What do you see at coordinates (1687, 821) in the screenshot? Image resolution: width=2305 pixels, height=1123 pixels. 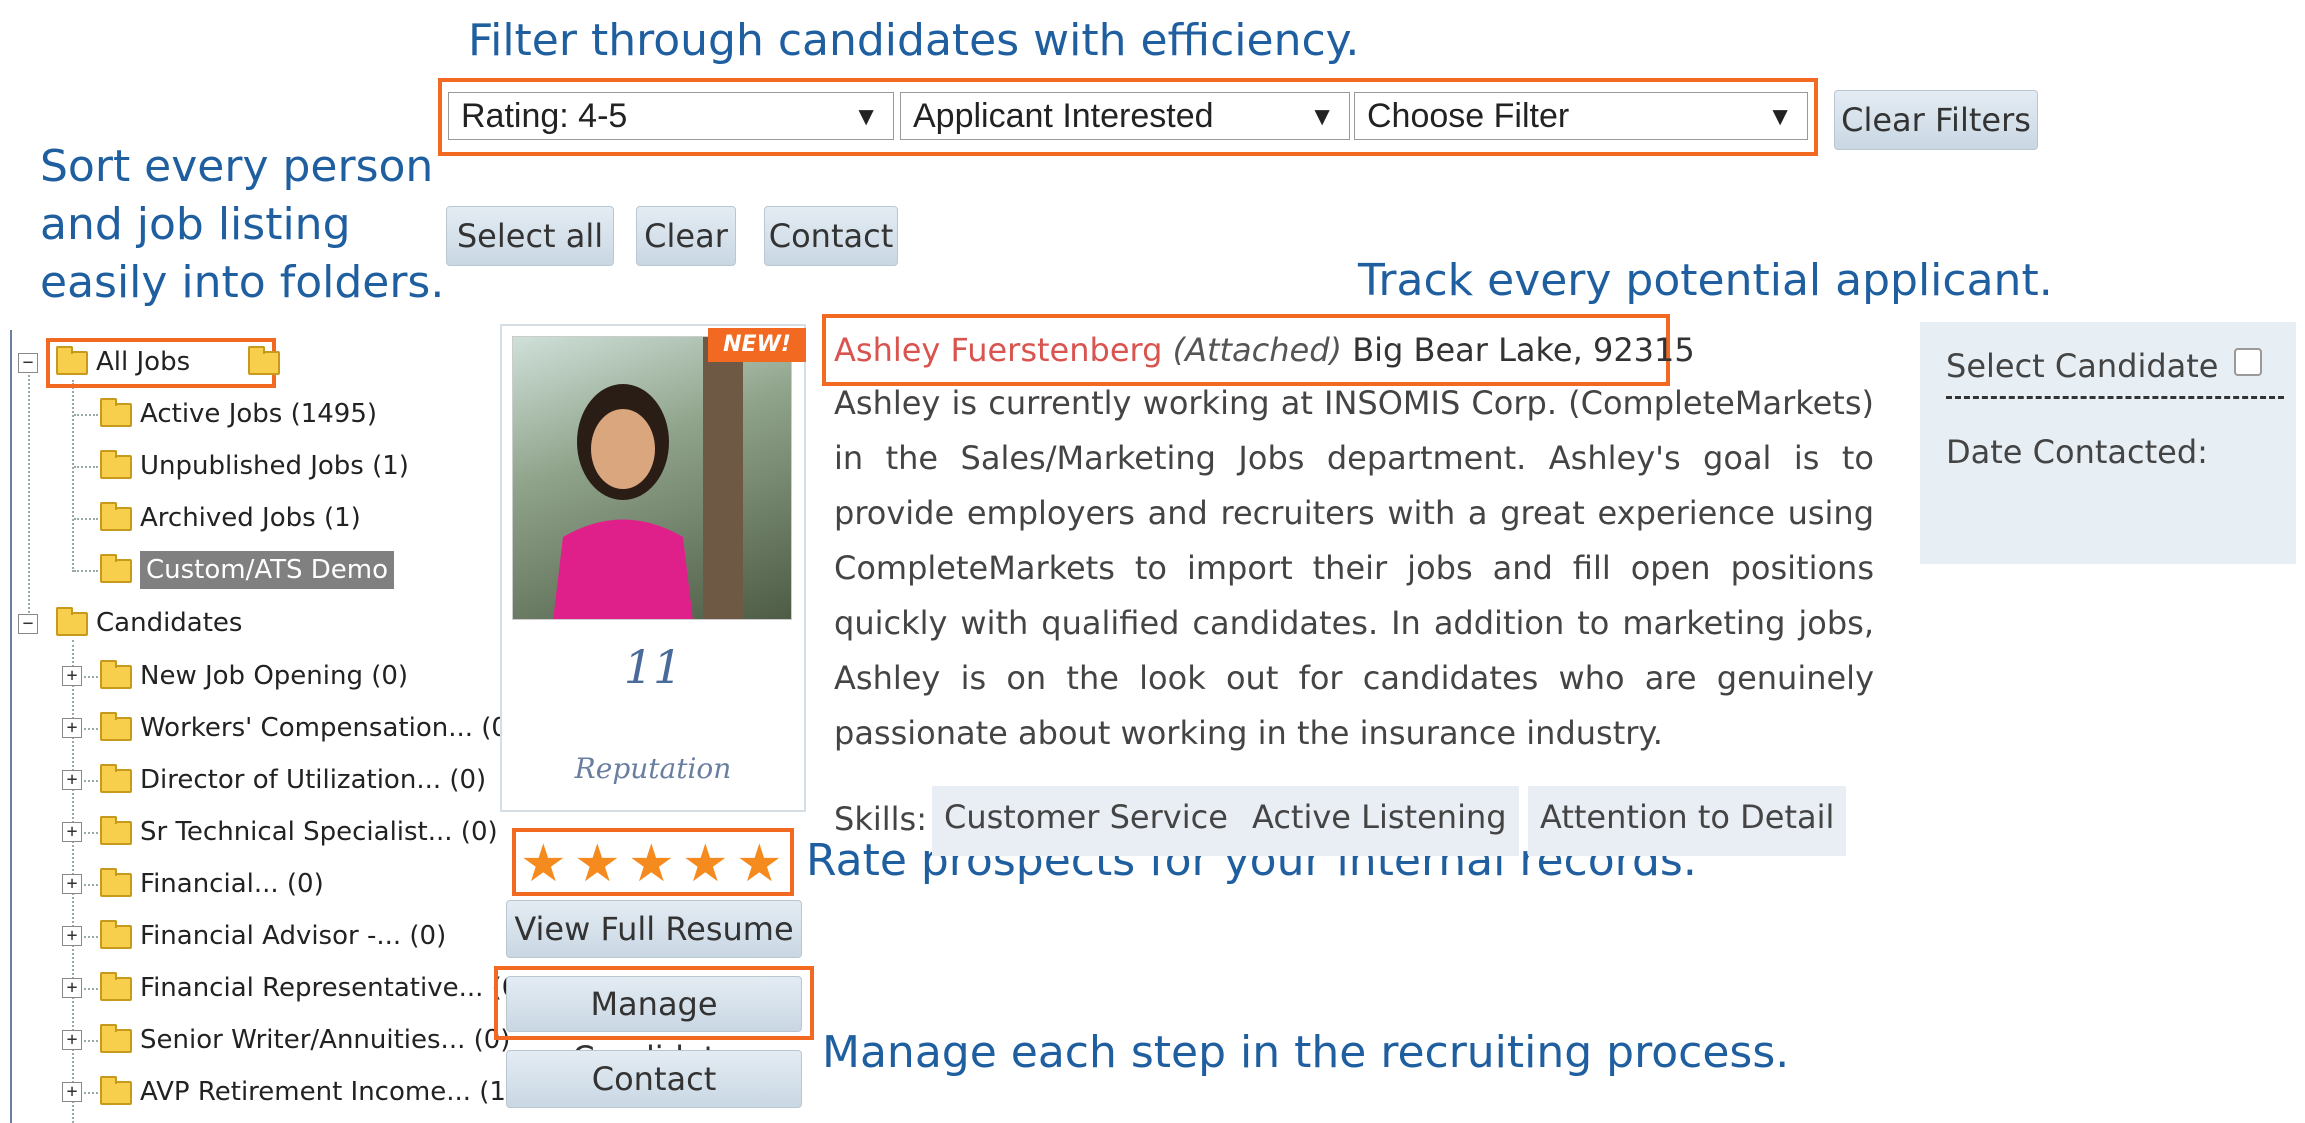 I see `skill-tag: Attention to Detail` at bounding box center [1687, 821].